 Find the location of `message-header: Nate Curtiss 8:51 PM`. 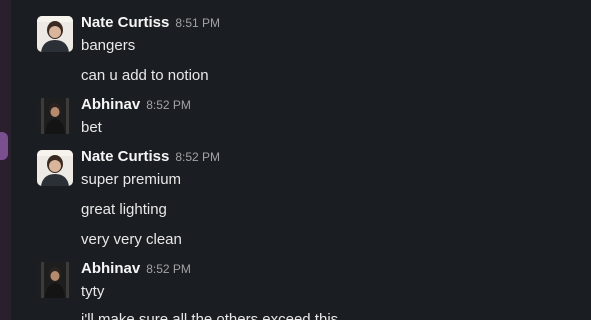

message-header: Nate Curtiss 8:51 PM is located at coordinates (150, 23).